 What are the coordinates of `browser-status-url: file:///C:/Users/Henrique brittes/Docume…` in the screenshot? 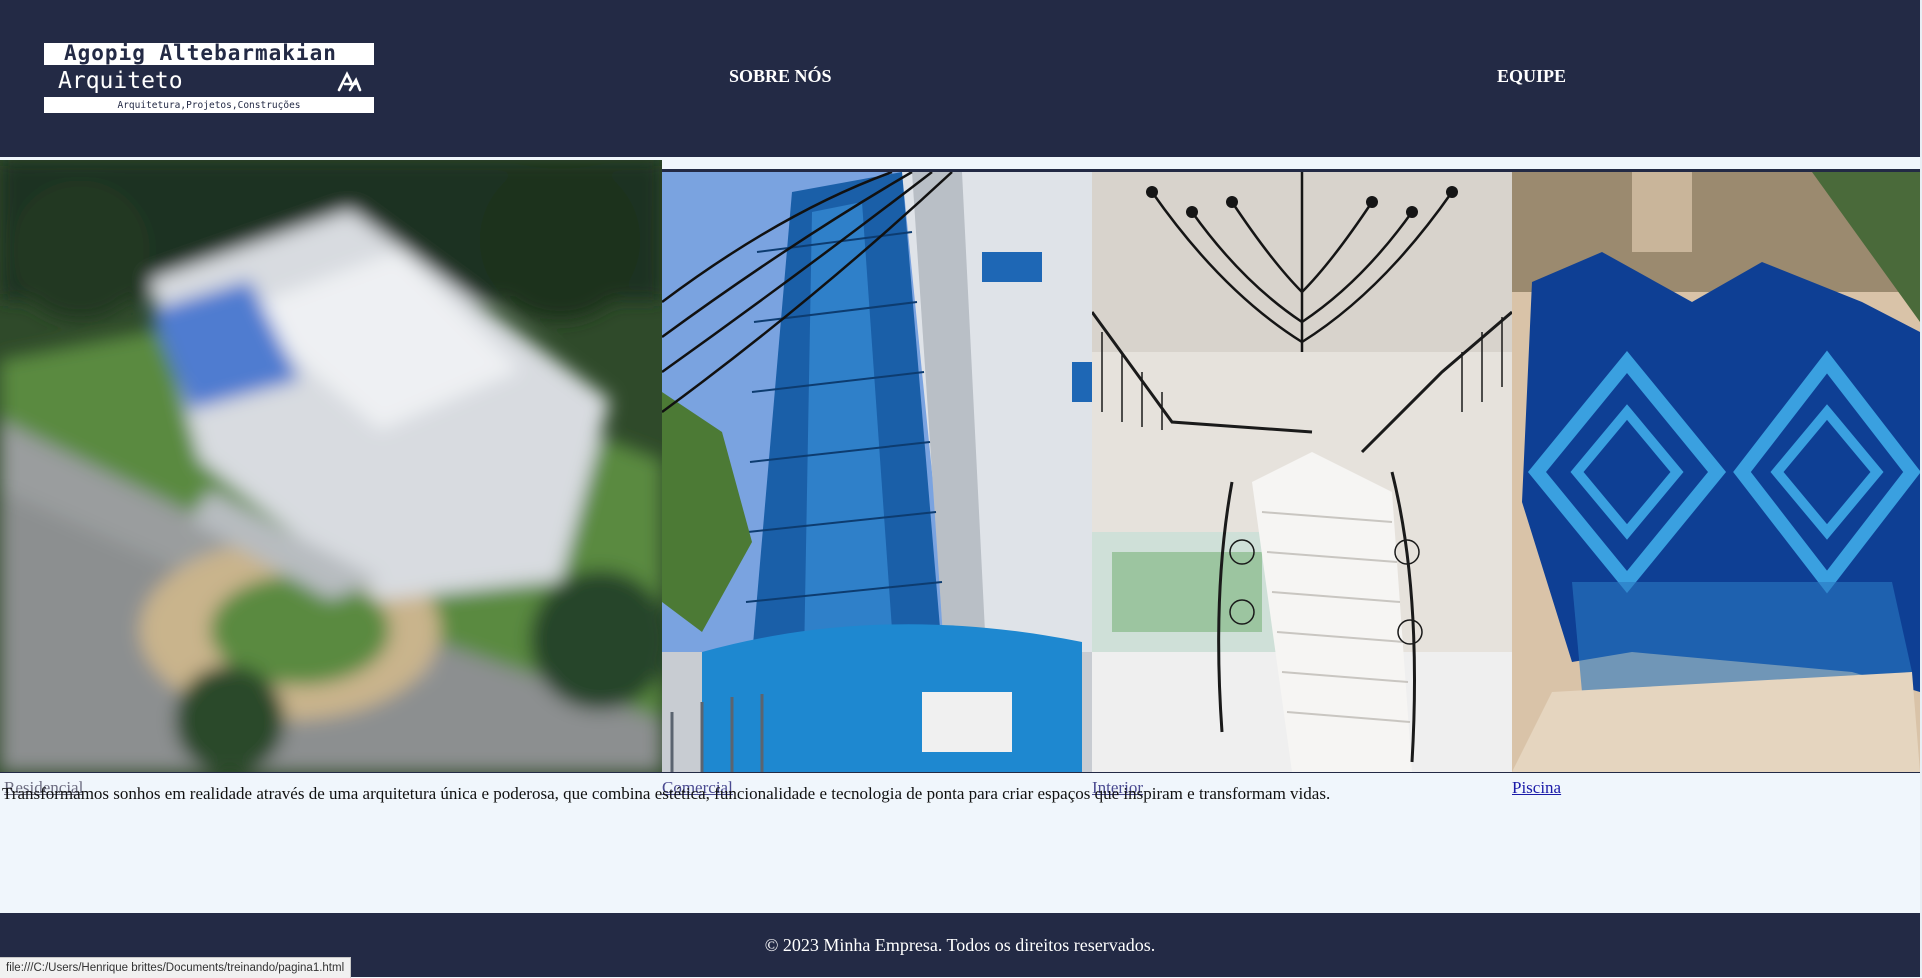 It's located at (176, 967).